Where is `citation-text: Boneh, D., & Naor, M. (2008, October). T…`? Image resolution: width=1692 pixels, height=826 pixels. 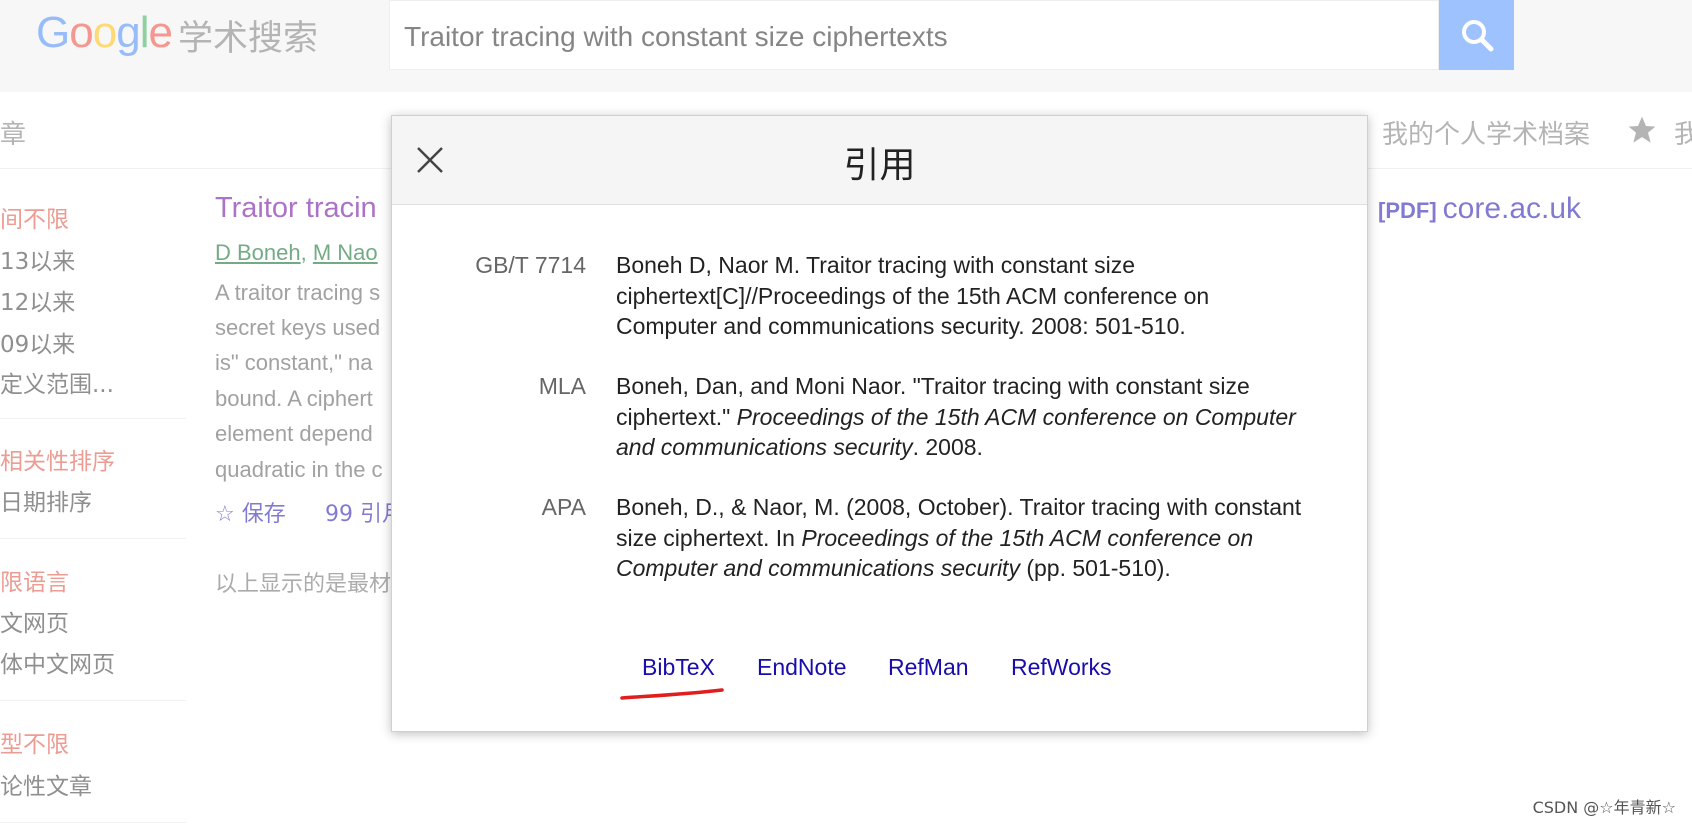
citation-text: Boneh, D., & Naor, M. (2008, October). T… is located at coordinates (961, 538).